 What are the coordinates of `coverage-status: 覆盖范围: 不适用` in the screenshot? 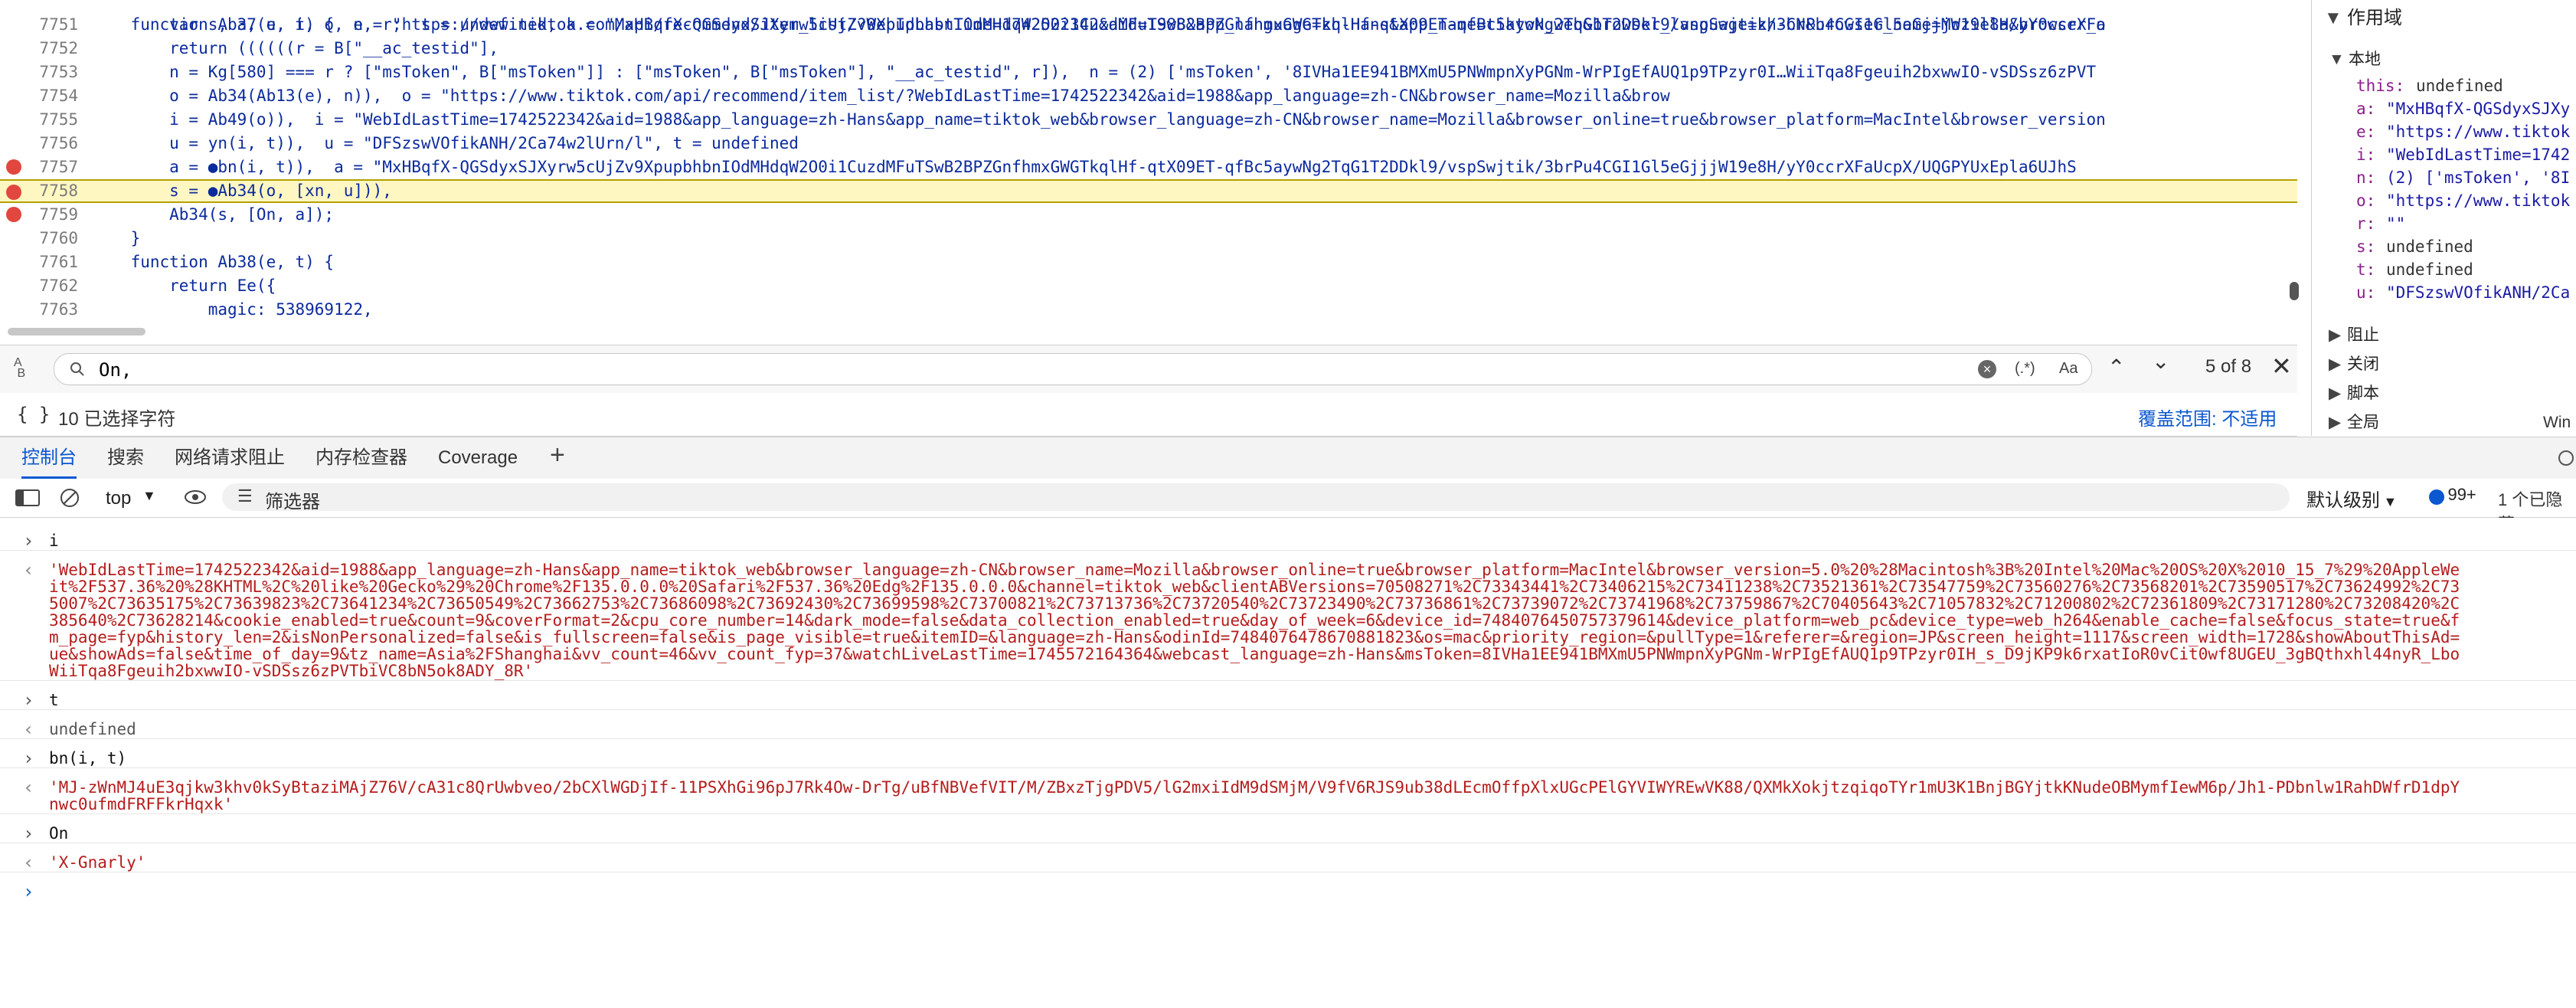 It's located at (2207, 417).